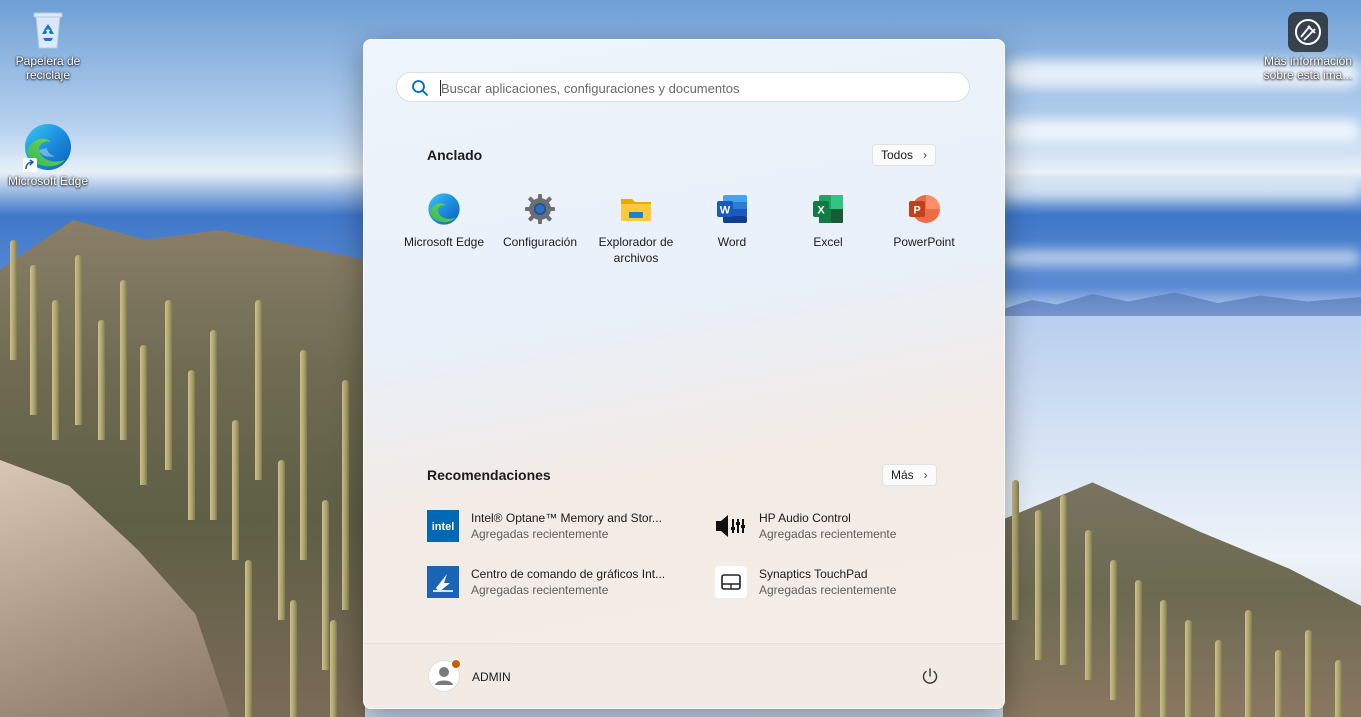 The height and width of the screenshot is (717, 1361). I want to click on svg-text: P, so click(916, 211).